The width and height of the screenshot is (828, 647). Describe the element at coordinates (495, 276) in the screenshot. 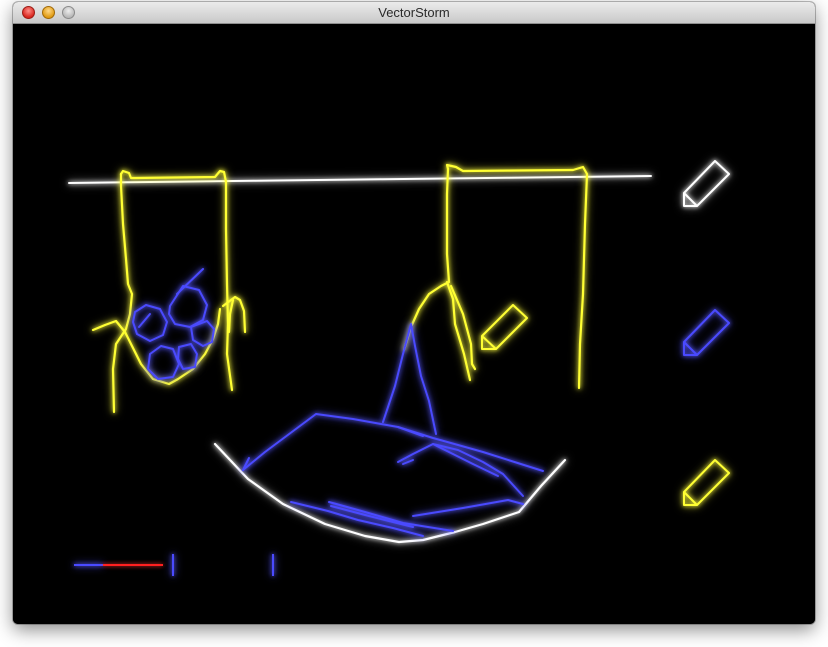

I see `right-basket-drawing` at that location.